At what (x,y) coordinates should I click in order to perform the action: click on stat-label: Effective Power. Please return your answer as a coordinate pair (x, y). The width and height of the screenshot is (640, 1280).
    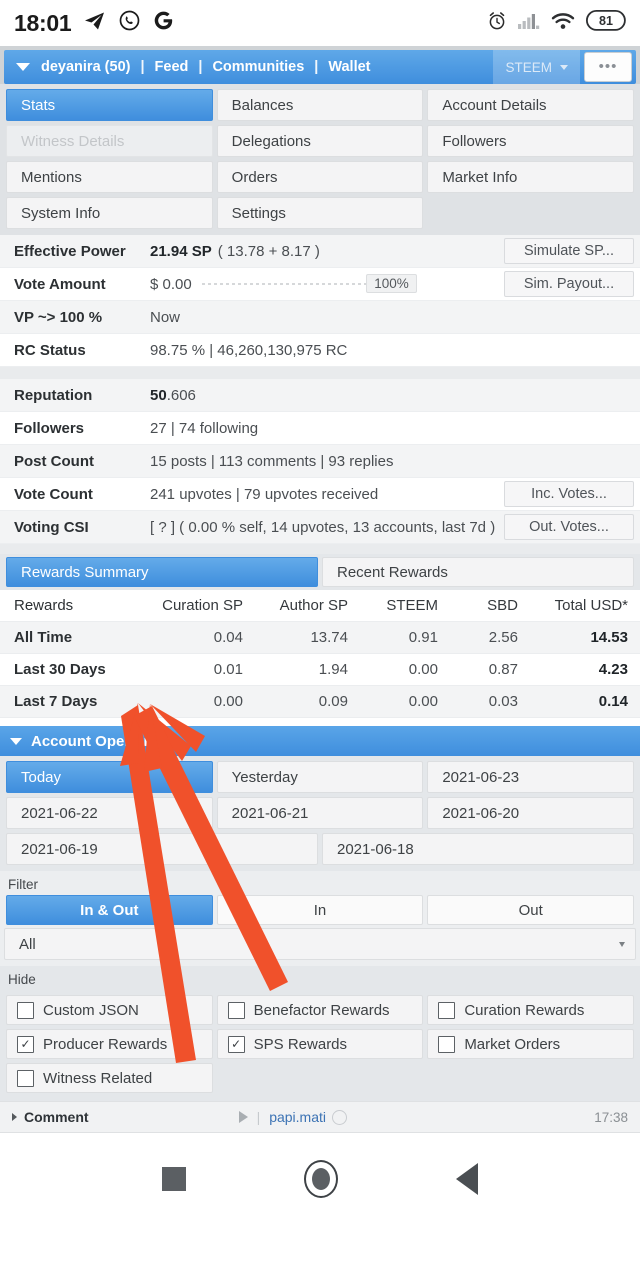
    Looking at the image, I should click on (70, 251).